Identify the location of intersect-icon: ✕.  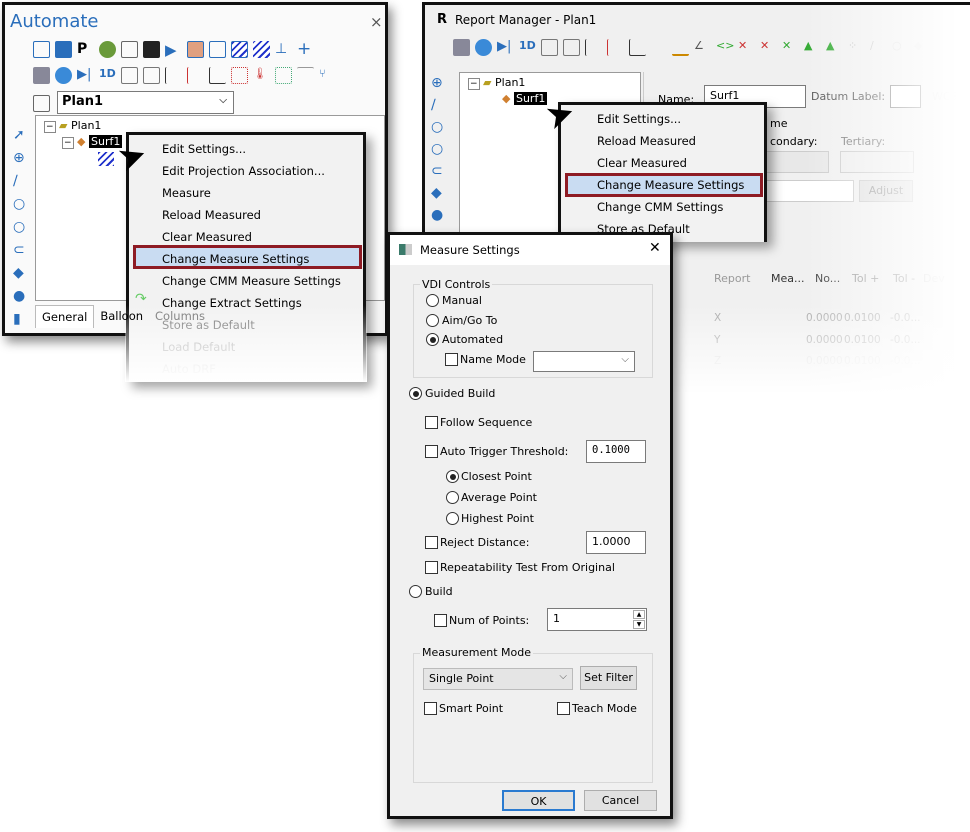
(746, 47).